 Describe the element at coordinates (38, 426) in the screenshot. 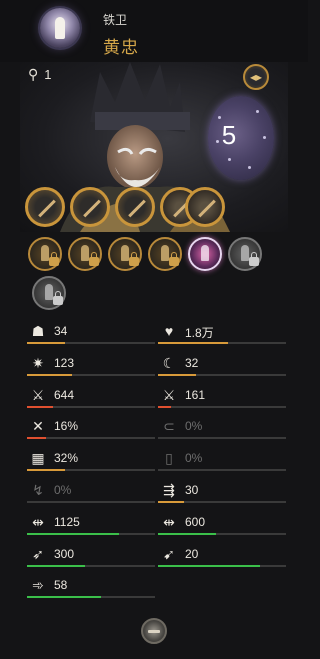

I see `pierce-icon: ✕` at that location.